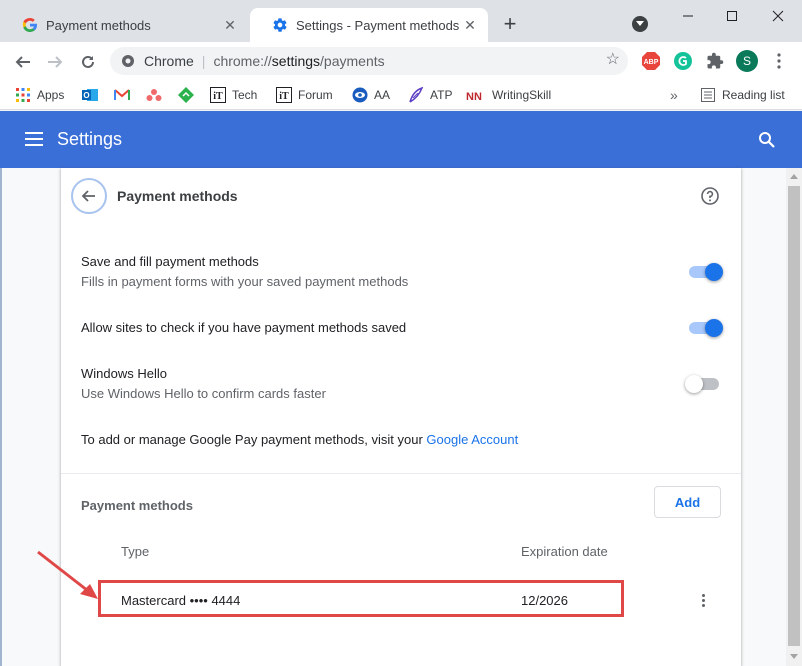 This screenshot has width=802, height=666. What do you see at coordinates (245, 95) in the screenshot?
I see `bookmark-label: Tech` at bounding box center [245, 95].